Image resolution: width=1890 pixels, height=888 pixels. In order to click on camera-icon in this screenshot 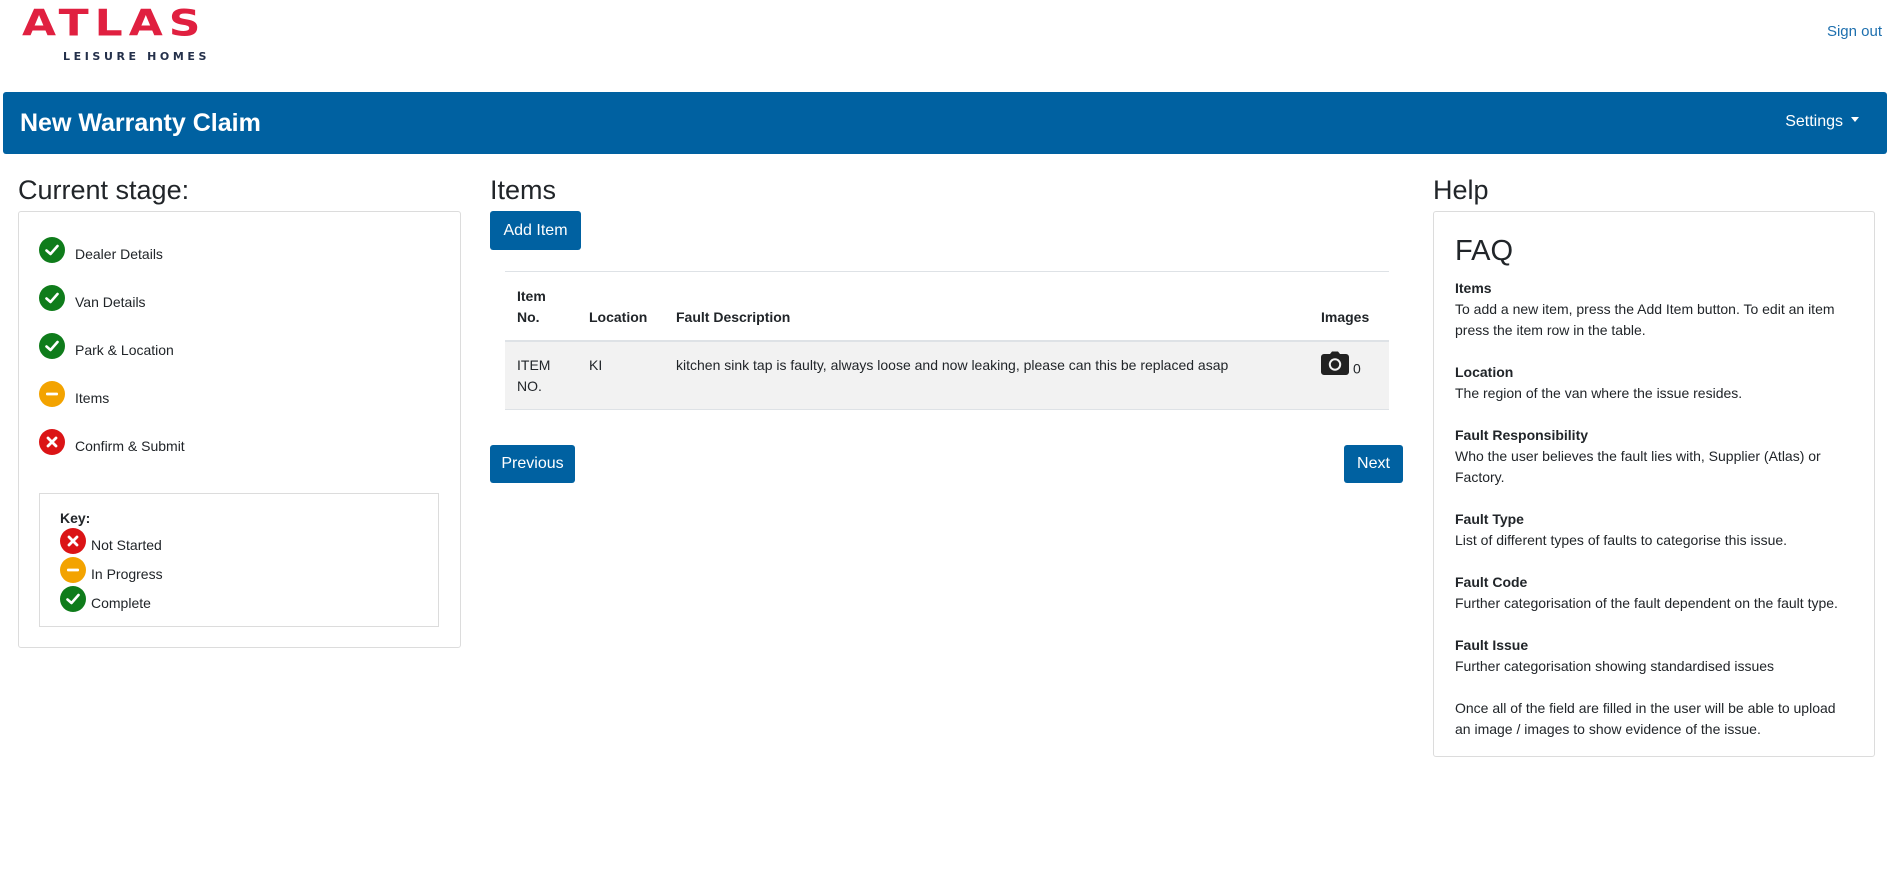, I will do `click(1335, 366)`.